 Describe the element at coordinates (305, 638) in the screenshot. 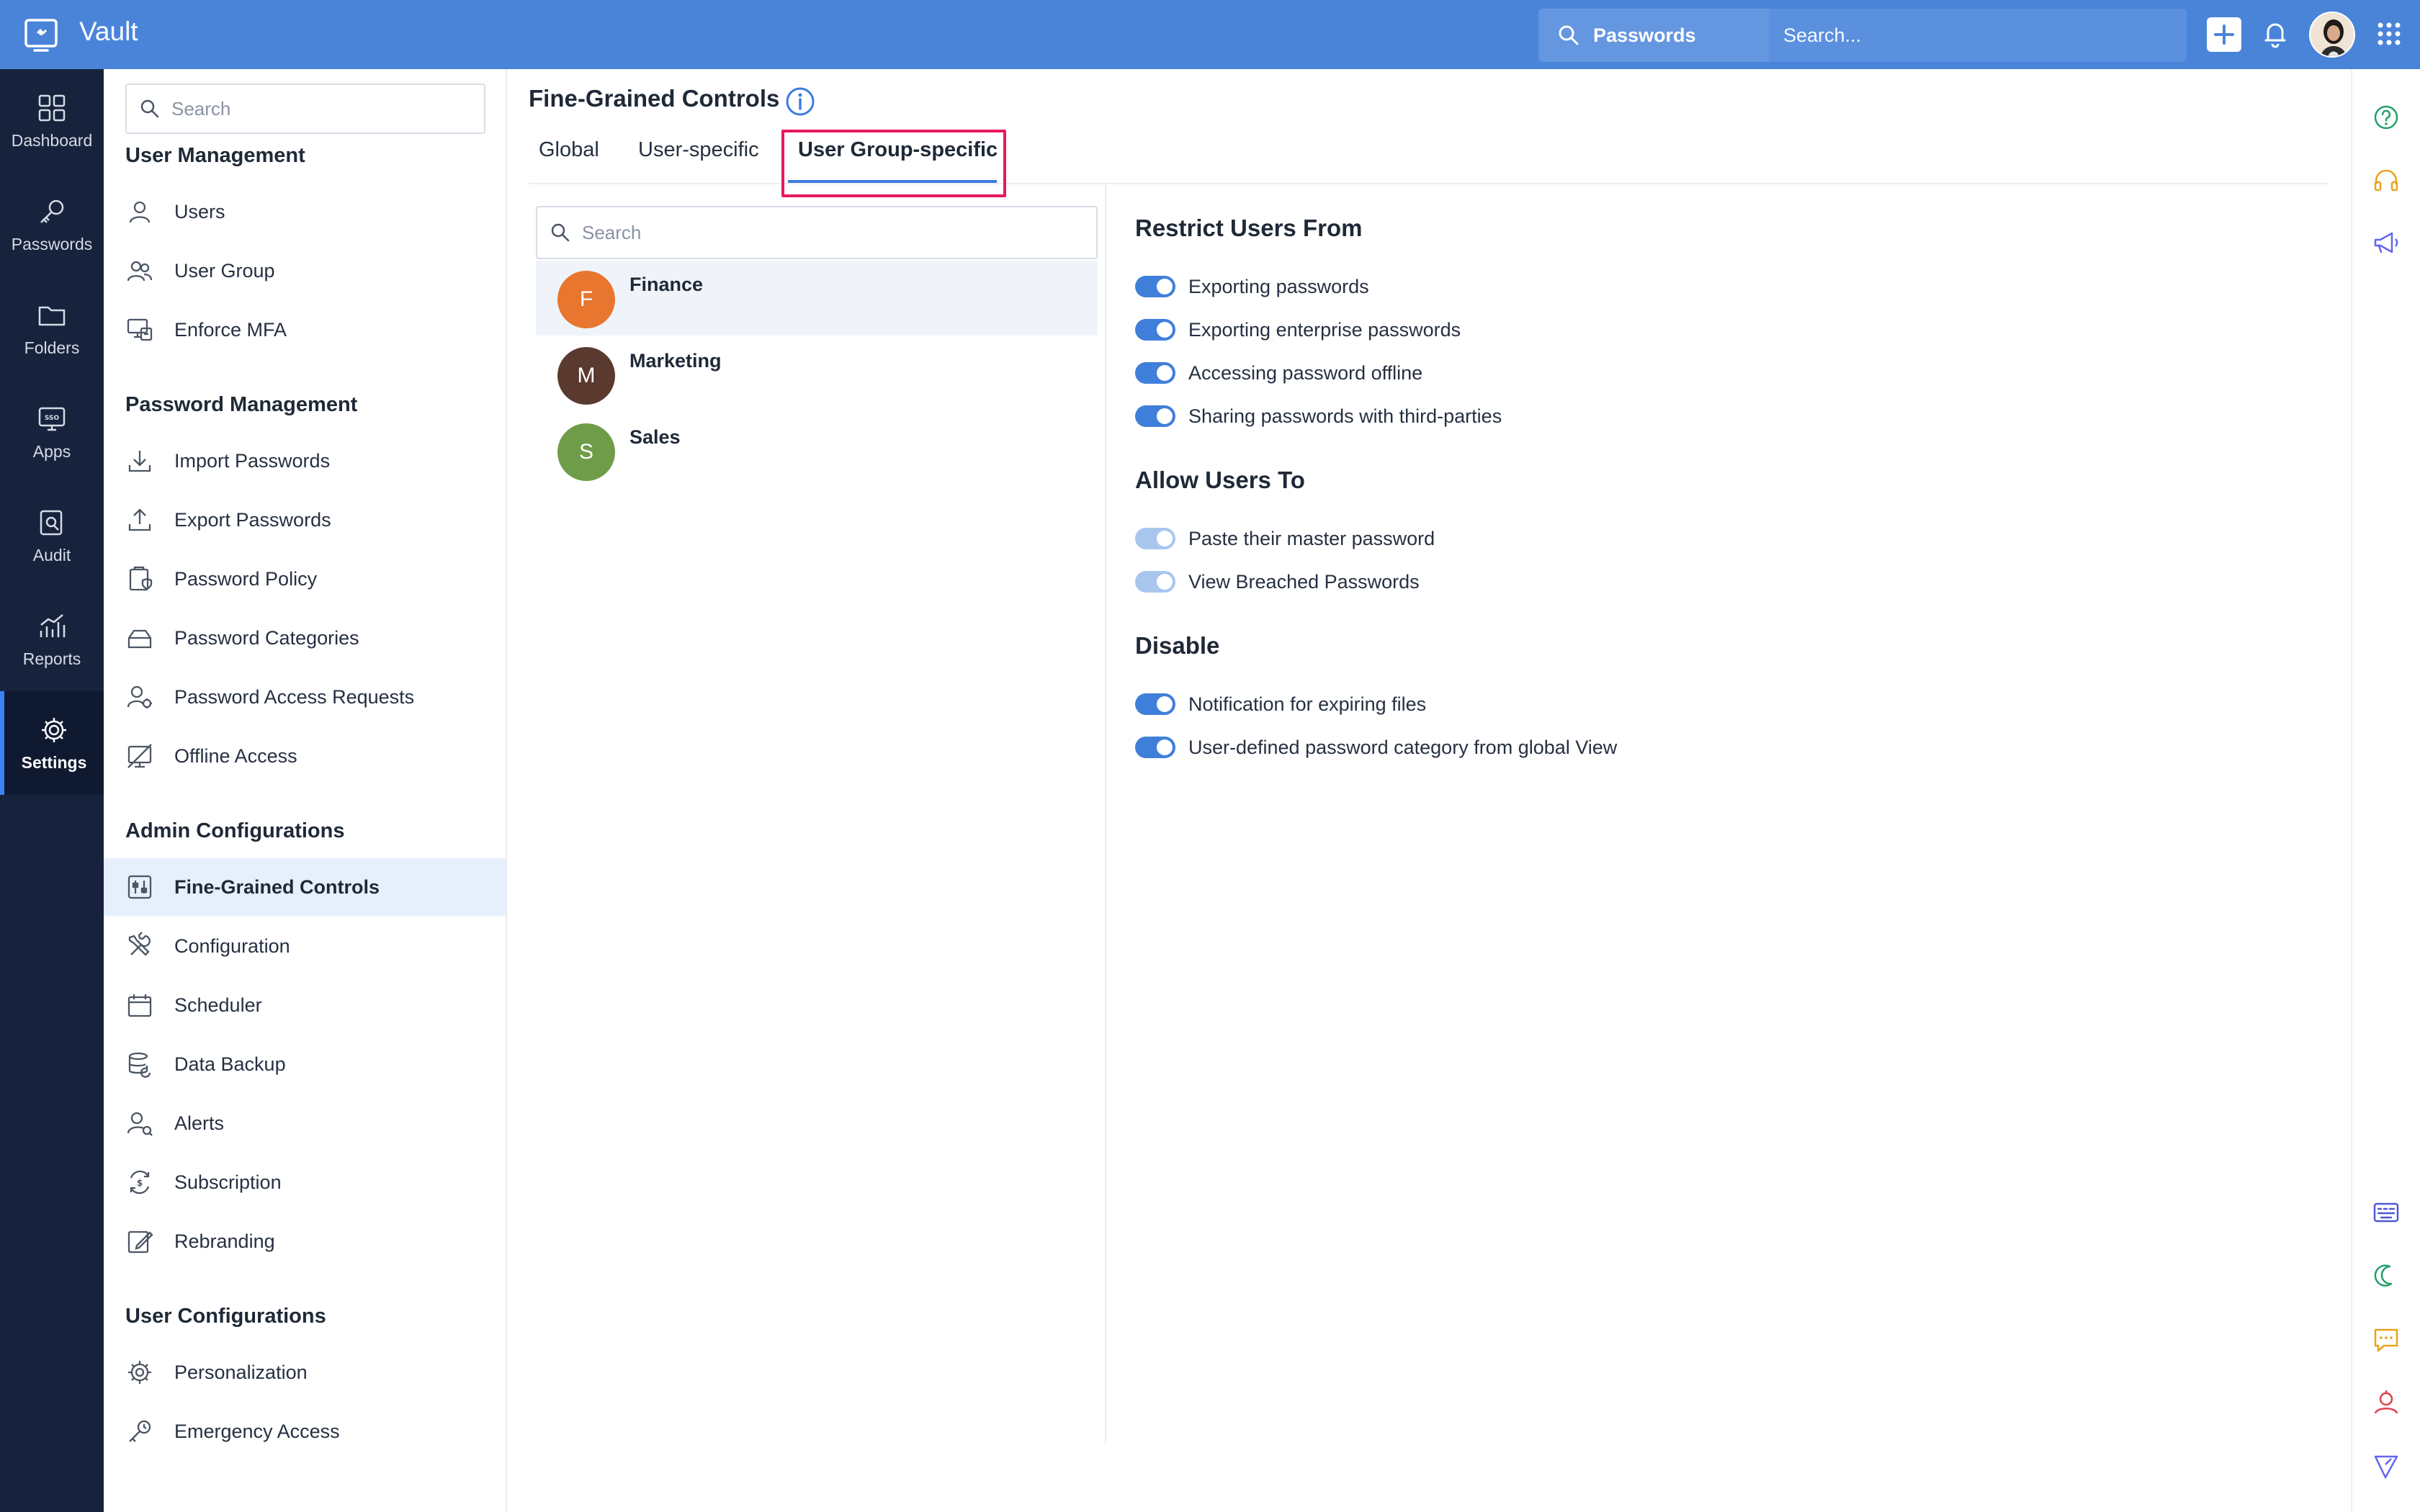

I see `sidebar-item-password-categories: Password Categories` at that location.